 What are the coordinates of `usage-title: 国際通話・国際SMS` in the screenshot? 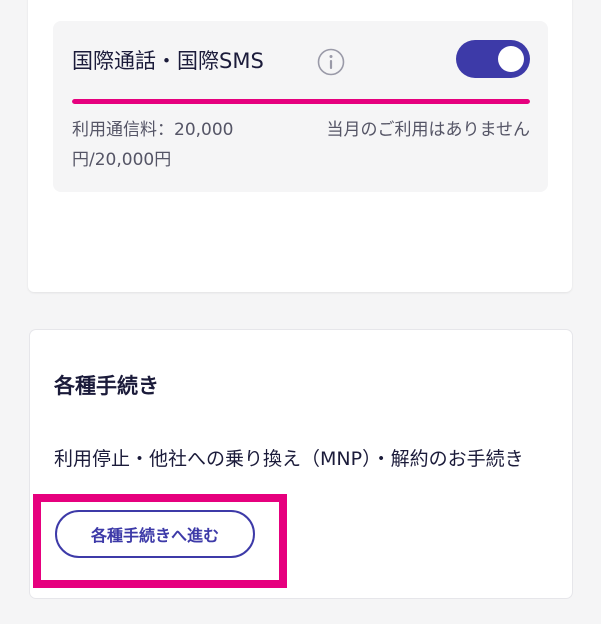 It's located at (168, 61).